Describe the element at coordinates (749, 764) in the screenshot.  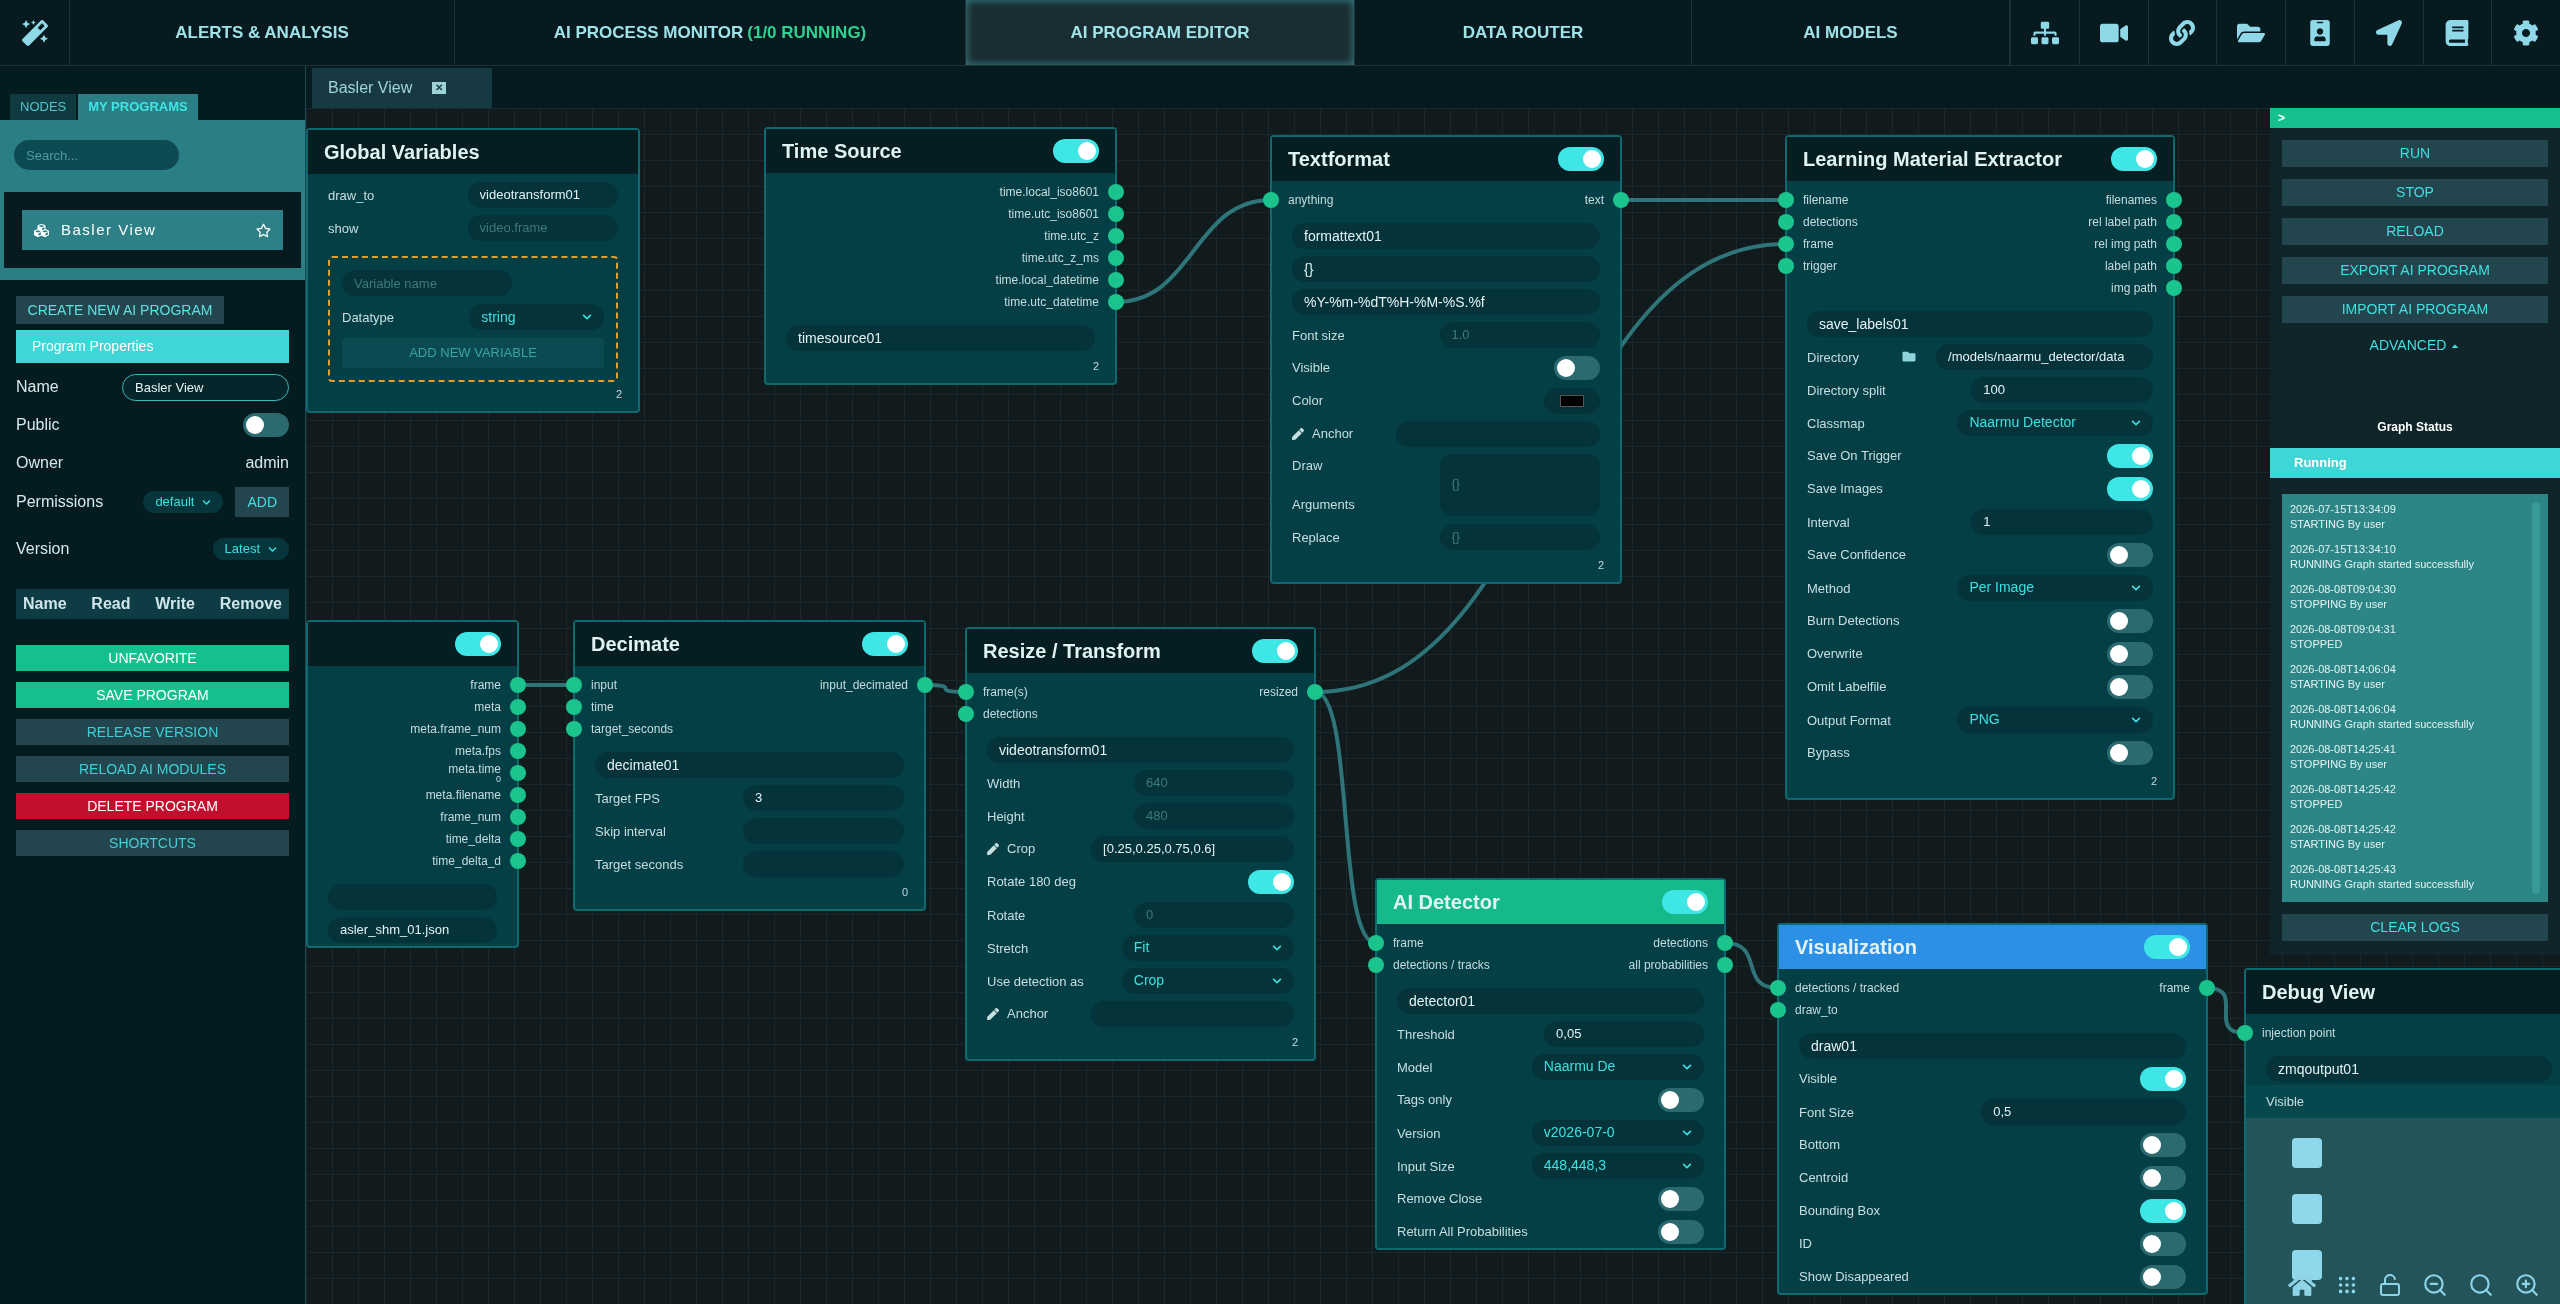
I see `name-field: decimate01` at that location.